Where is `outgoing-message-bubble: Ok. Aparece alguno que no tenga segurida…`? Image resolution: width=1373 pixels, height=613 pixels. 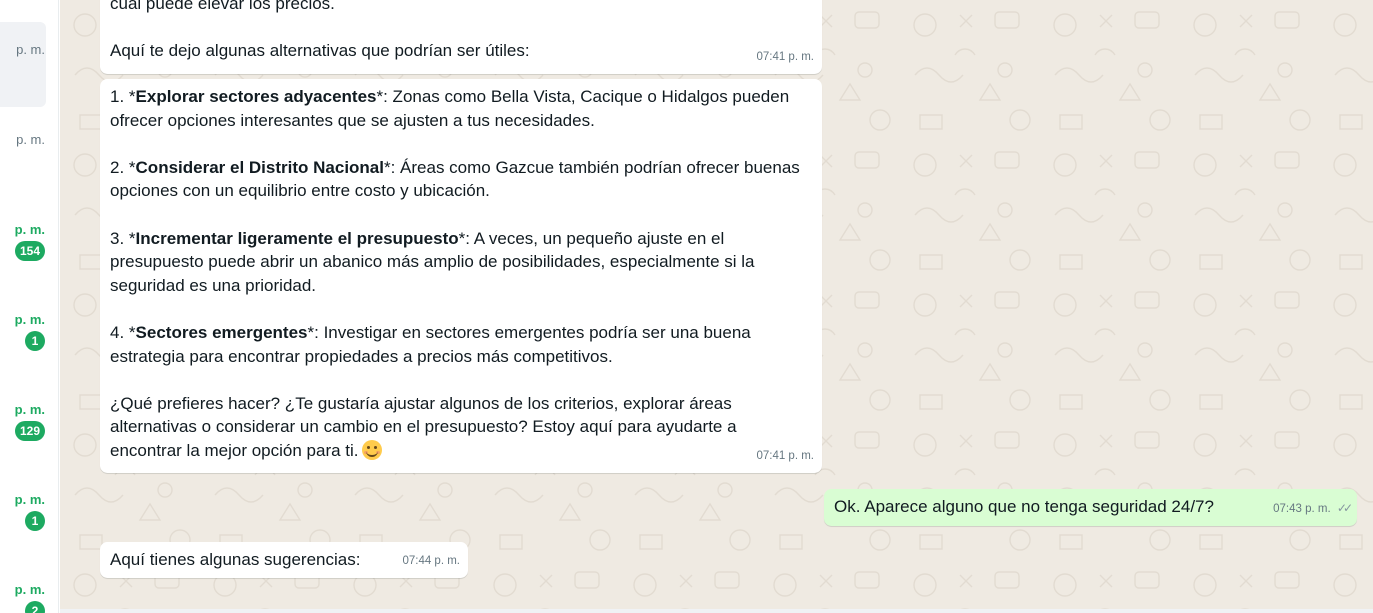
outgoing-message-bubble: Ok. Aparece alguno que no tenga segurida… is located at coordinates (1090, 507).